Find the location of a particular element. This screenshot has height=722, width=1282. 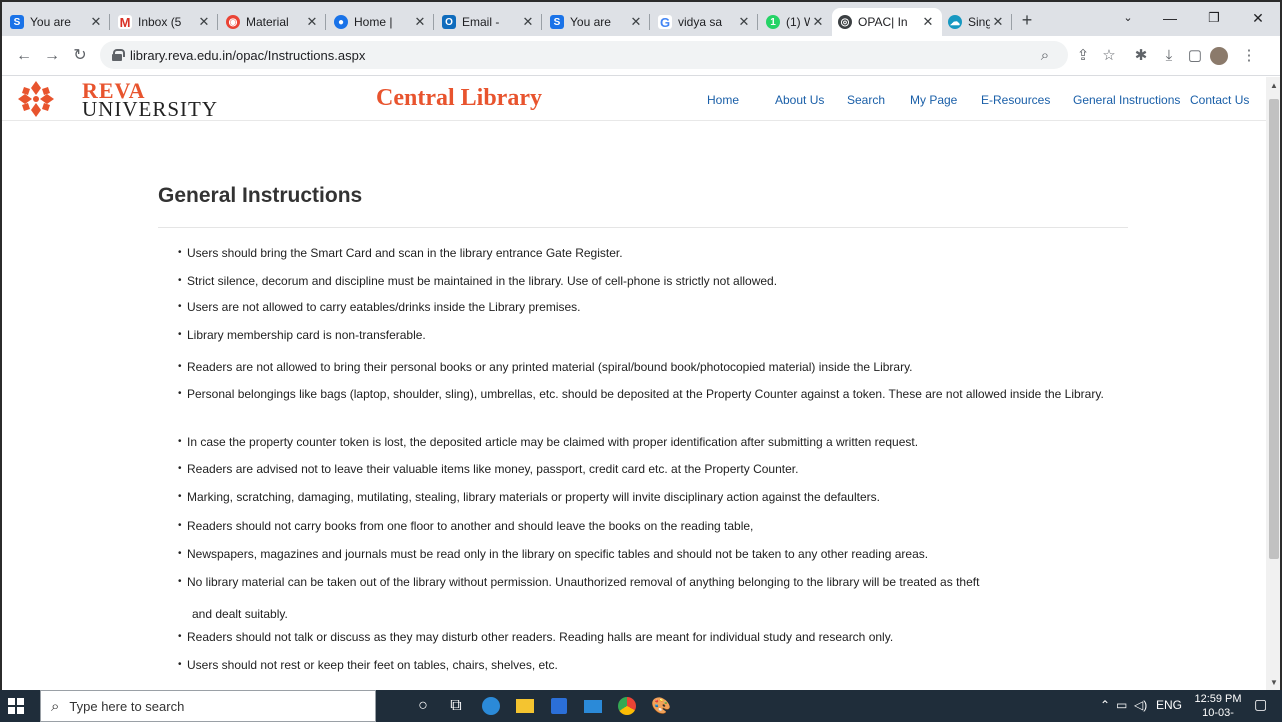

reload-icon: ↻ is located at coordinates (80, 56).